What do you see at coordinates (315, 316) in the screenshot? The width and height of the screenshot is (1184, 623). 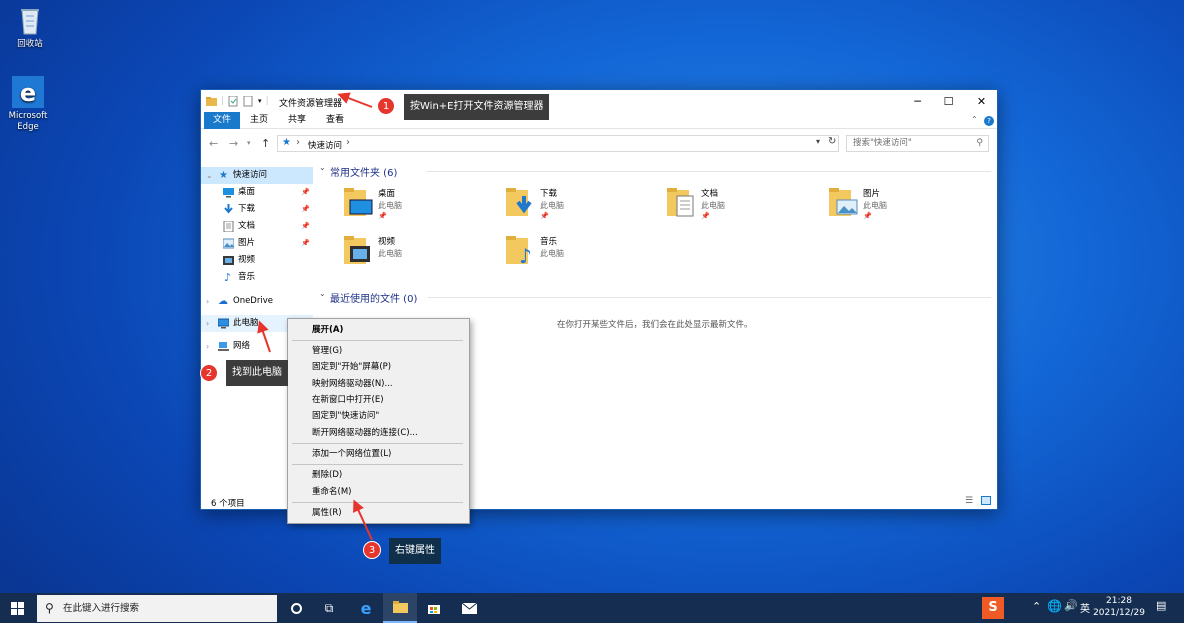 I see `annotation-arrows` at bounding box center [315, 316].